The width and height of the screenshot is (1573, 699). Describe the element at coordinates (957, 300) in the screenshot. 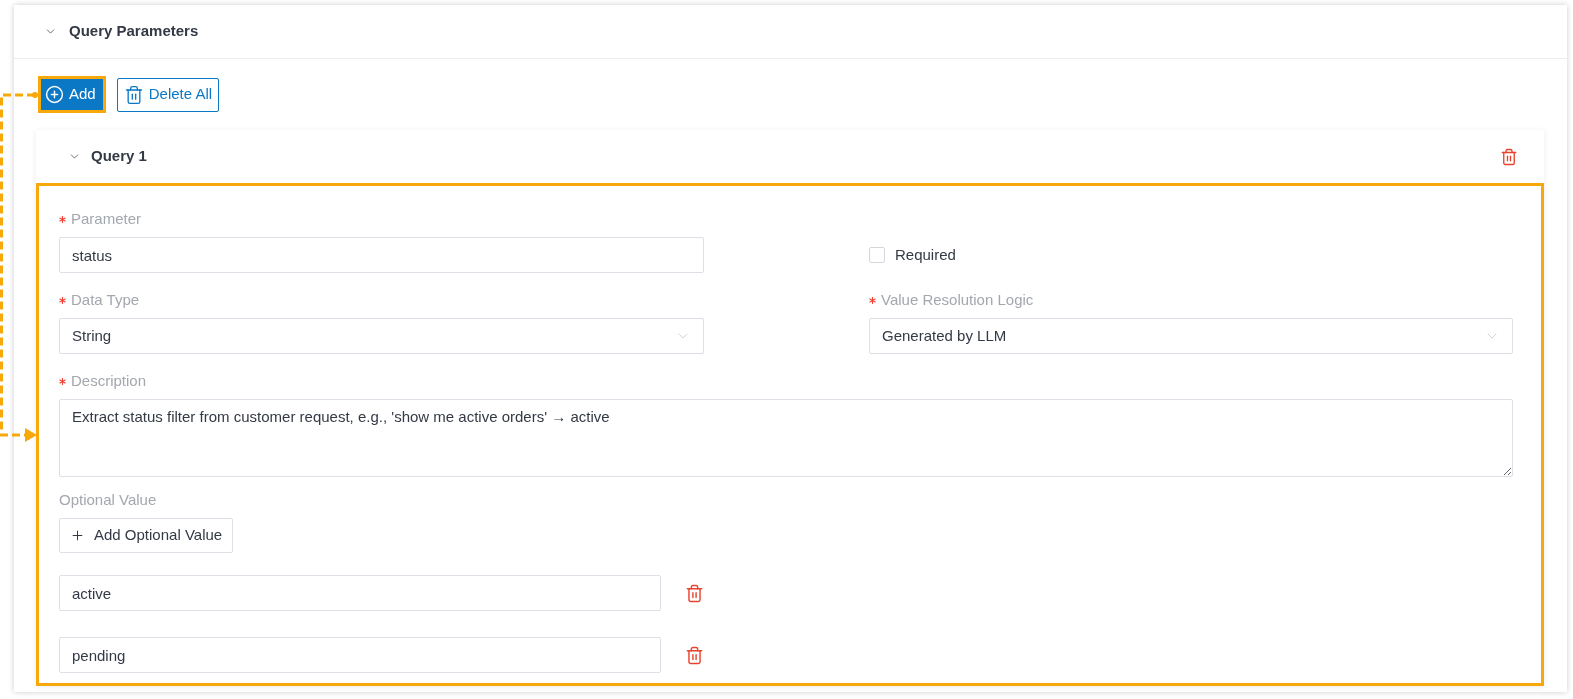

I see `field-label: Value Resolution Logic` at that location.